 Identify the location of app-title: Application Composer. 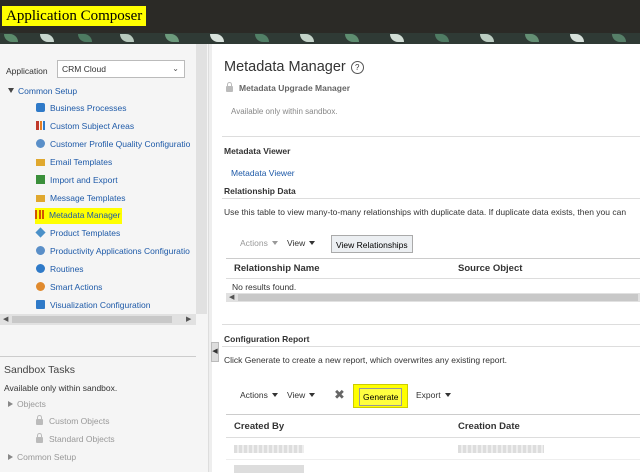
(74, 16).